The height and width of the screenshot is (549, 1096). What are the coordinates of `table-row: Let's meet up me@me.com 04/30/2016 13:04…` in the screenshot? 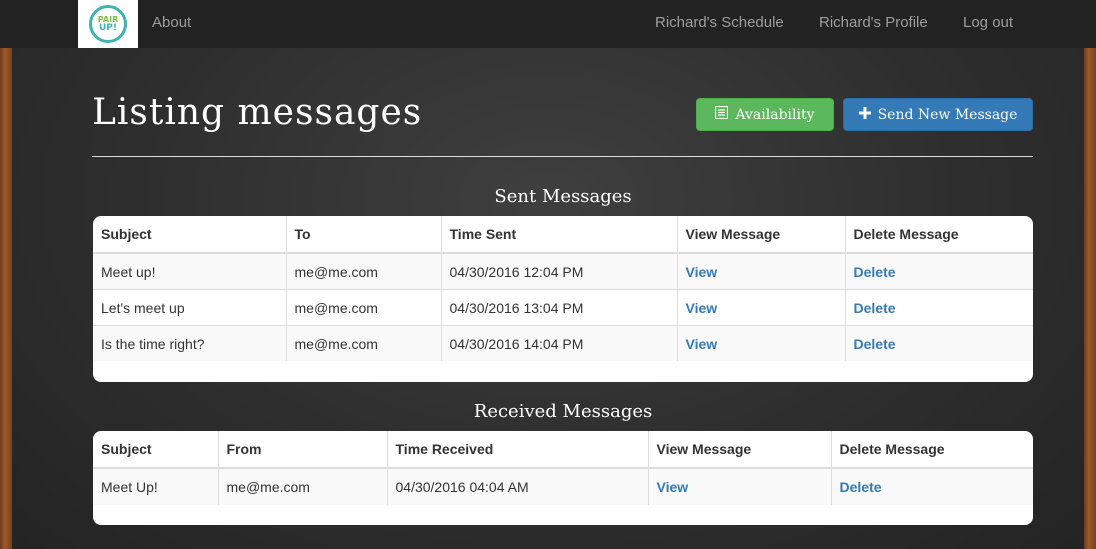 It's located at (563, 307).